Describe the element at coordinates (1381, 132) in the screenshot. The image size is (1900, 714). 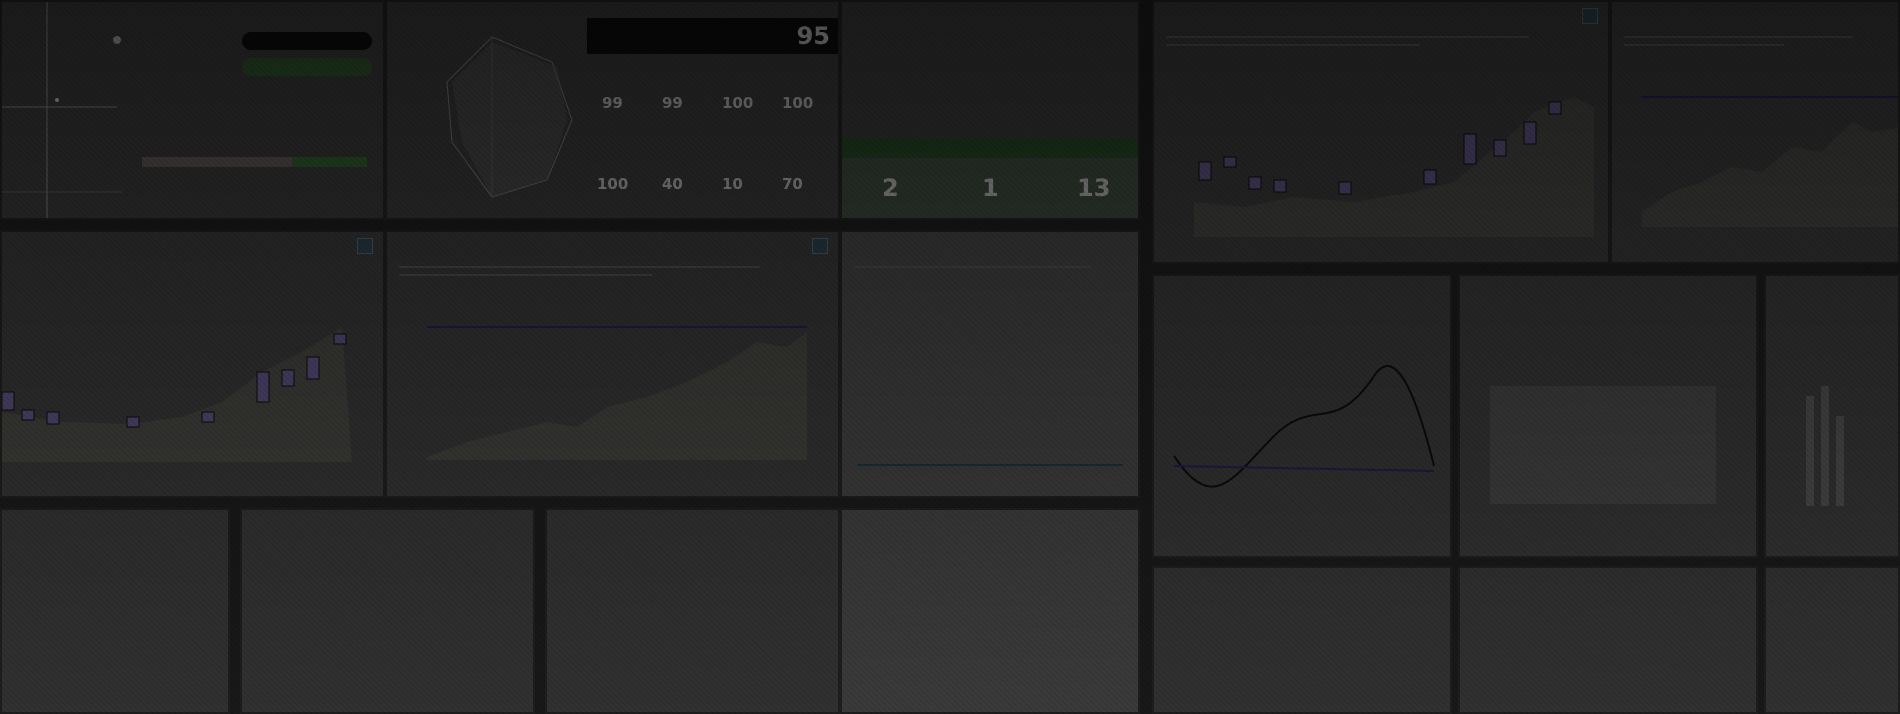
I see `panel-candles-top` at that location.